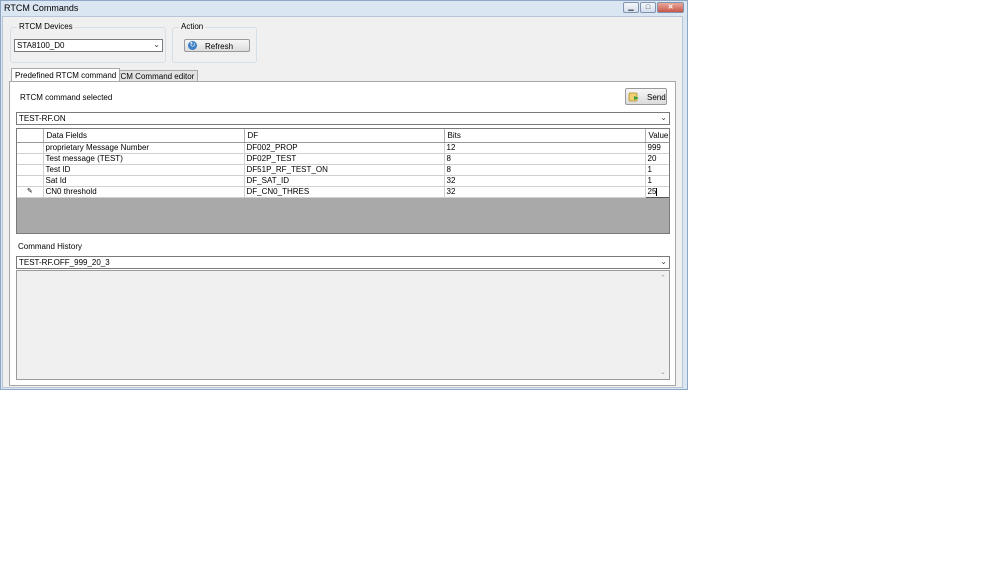 The image size is (999, 562). I want to click on minimize-button: ▁, so click(631, 7).